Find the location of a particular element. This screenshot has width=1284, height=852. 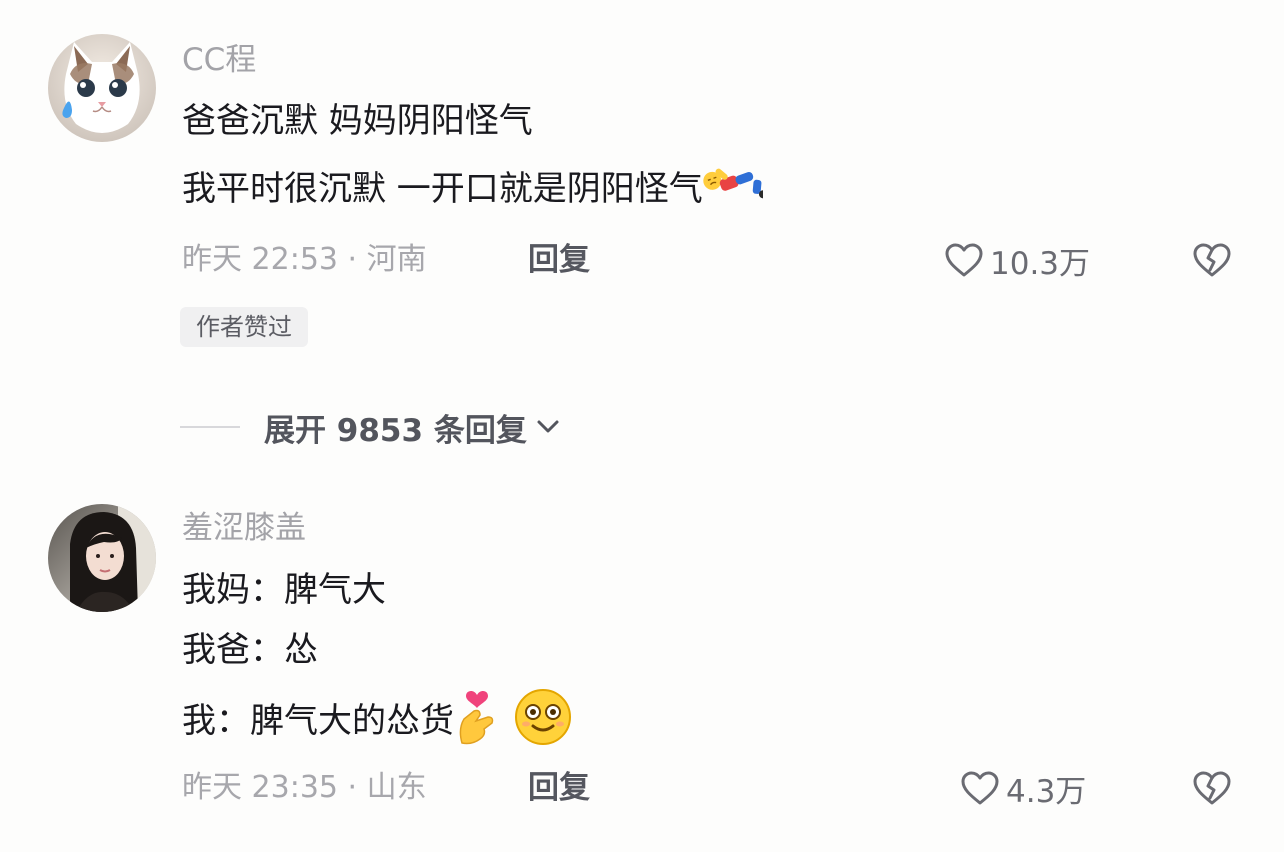

chevron-down-icon is located at coordinates (548, 427).